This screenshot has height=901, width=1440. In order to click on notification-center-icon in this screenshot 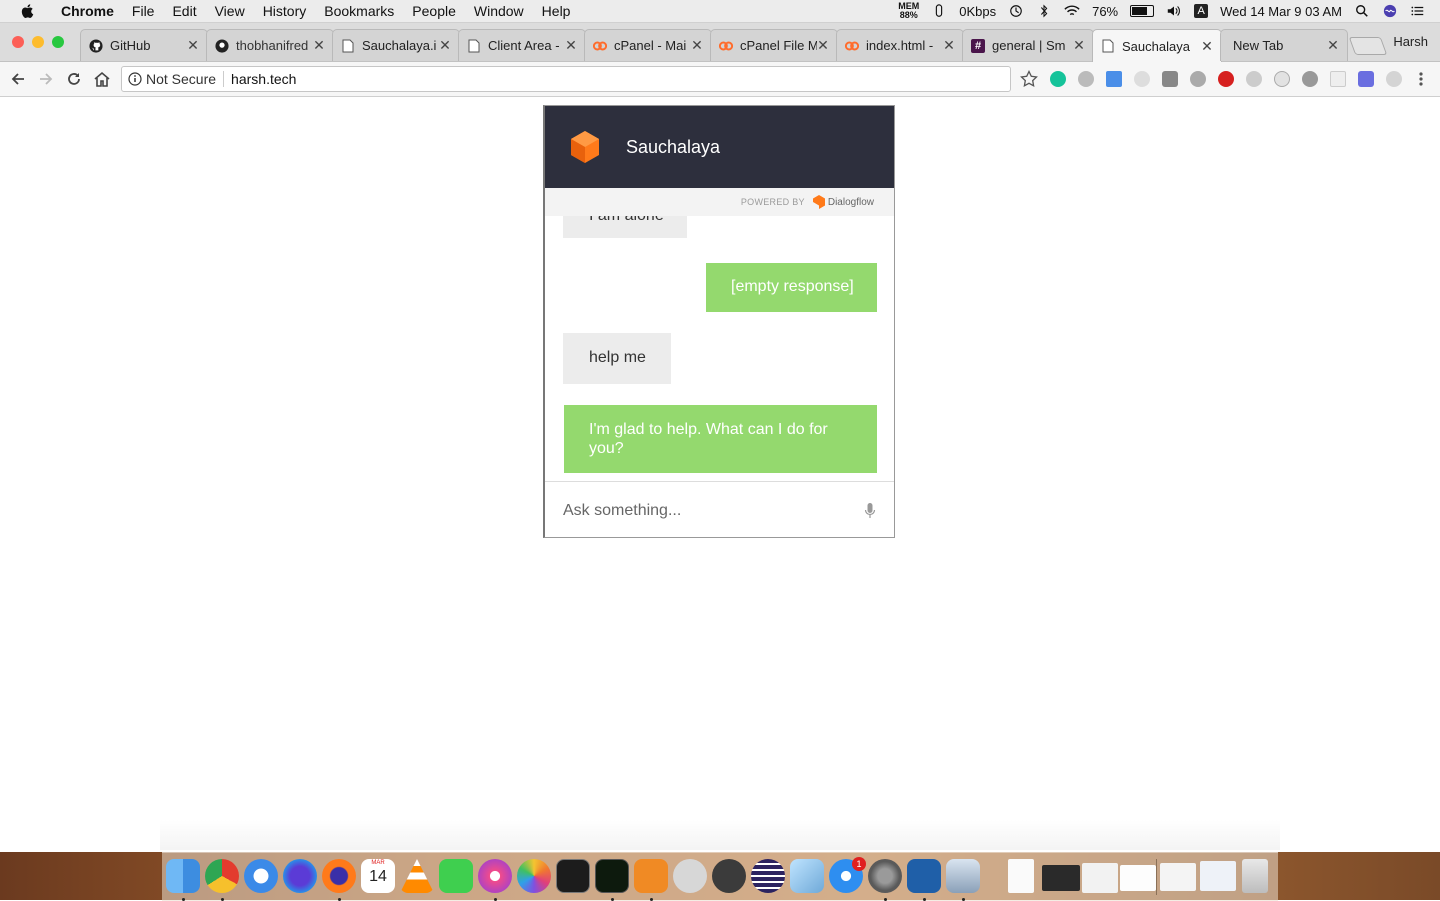, I will do `click(1418, 11)`.